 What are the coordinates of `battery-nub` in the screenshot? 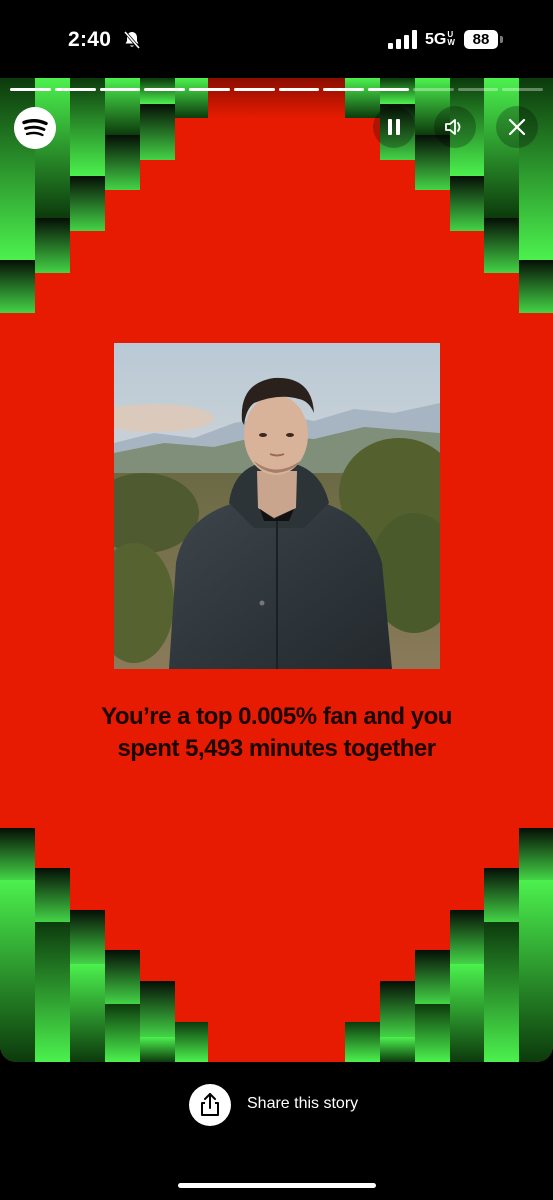 It's located at (501, 39).